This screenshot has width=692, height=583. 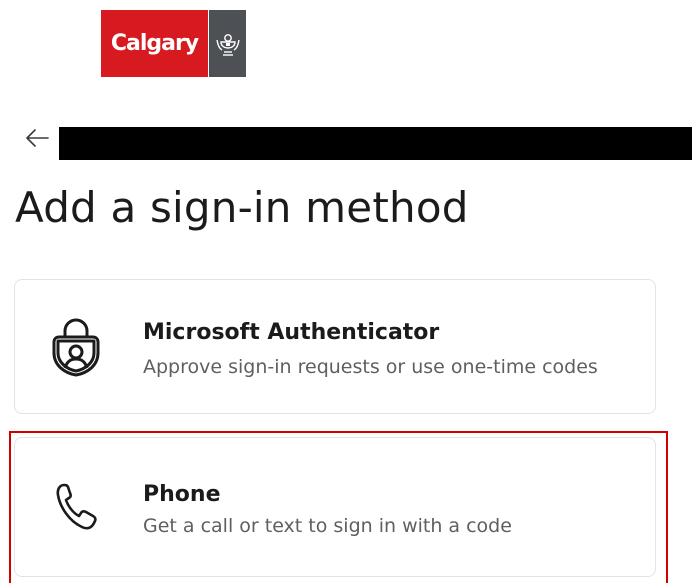 What do you see at coordinates (375, 143) in the screenshot?
I see `redacted-account-bar` at bounding box center [375, 143].